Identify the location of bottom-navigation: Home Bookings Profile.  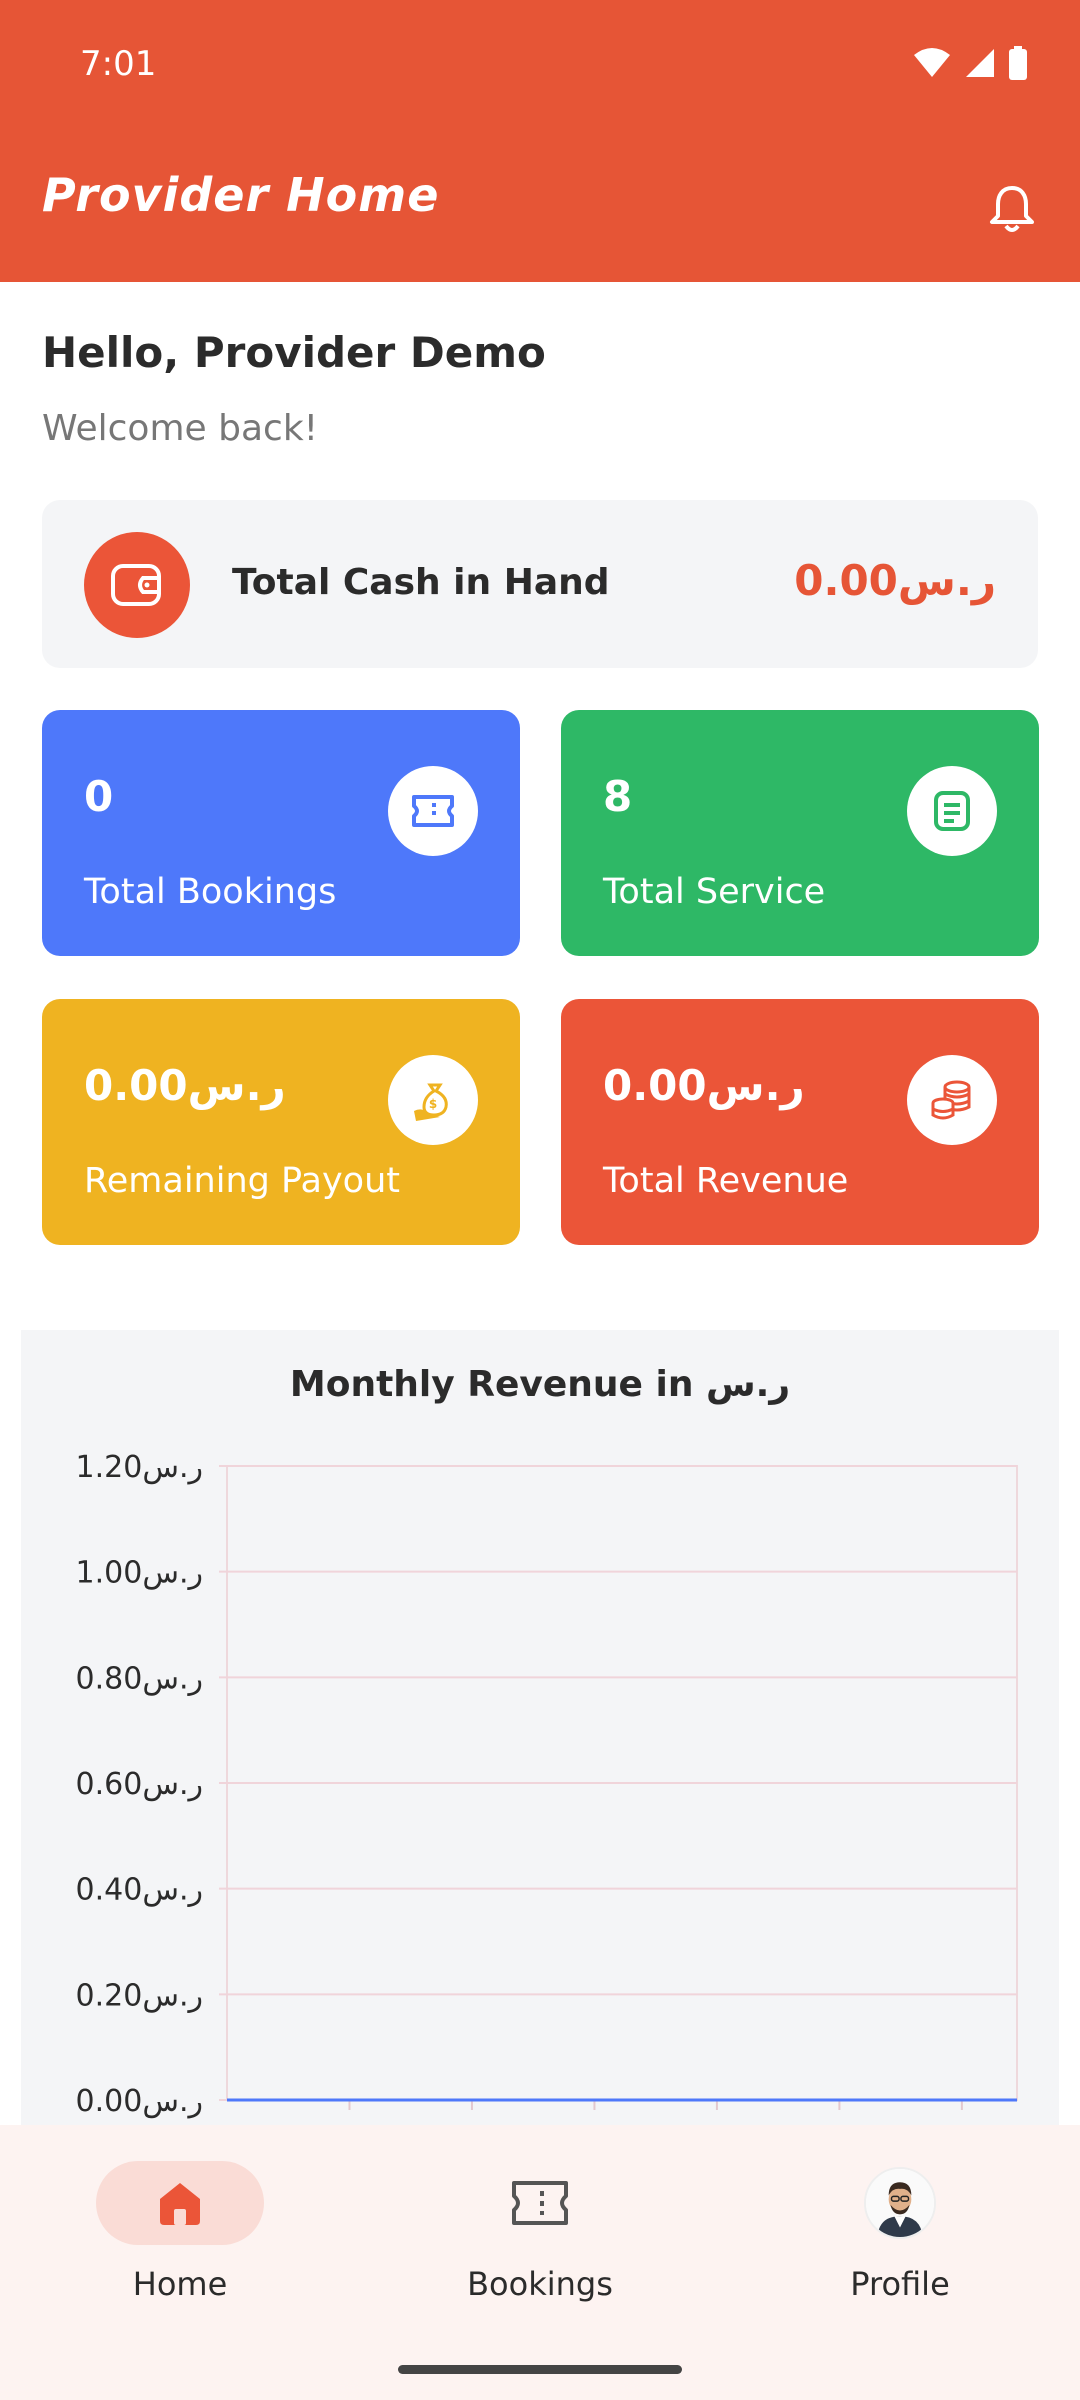
(540, 2262).